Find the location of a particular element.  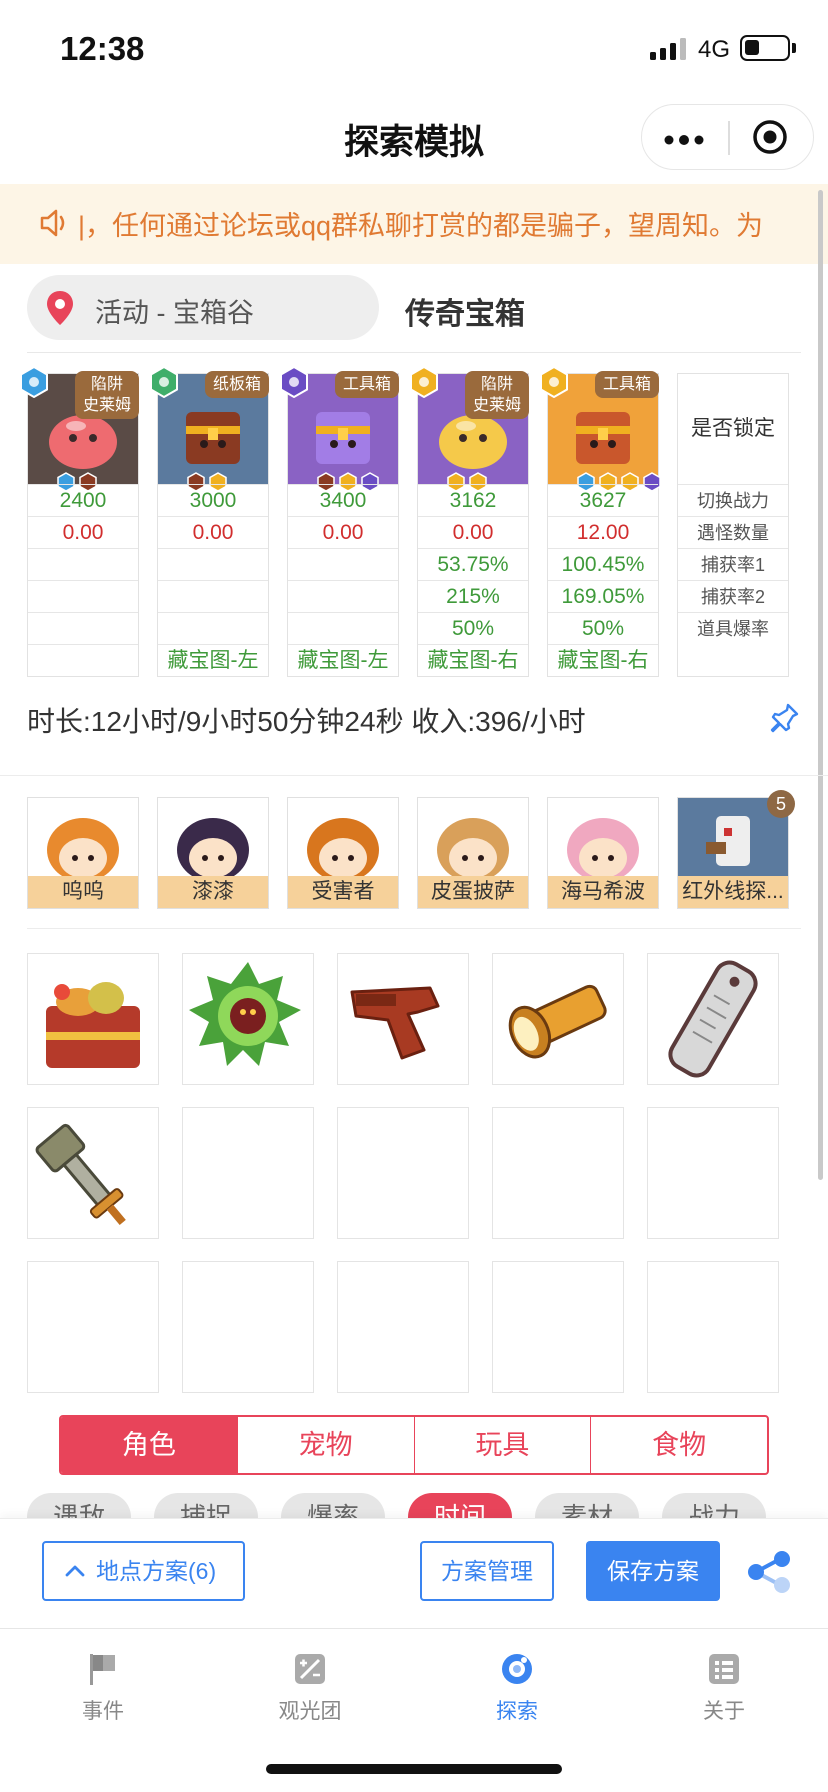

share-icon is located at coordinates (769, 1572).